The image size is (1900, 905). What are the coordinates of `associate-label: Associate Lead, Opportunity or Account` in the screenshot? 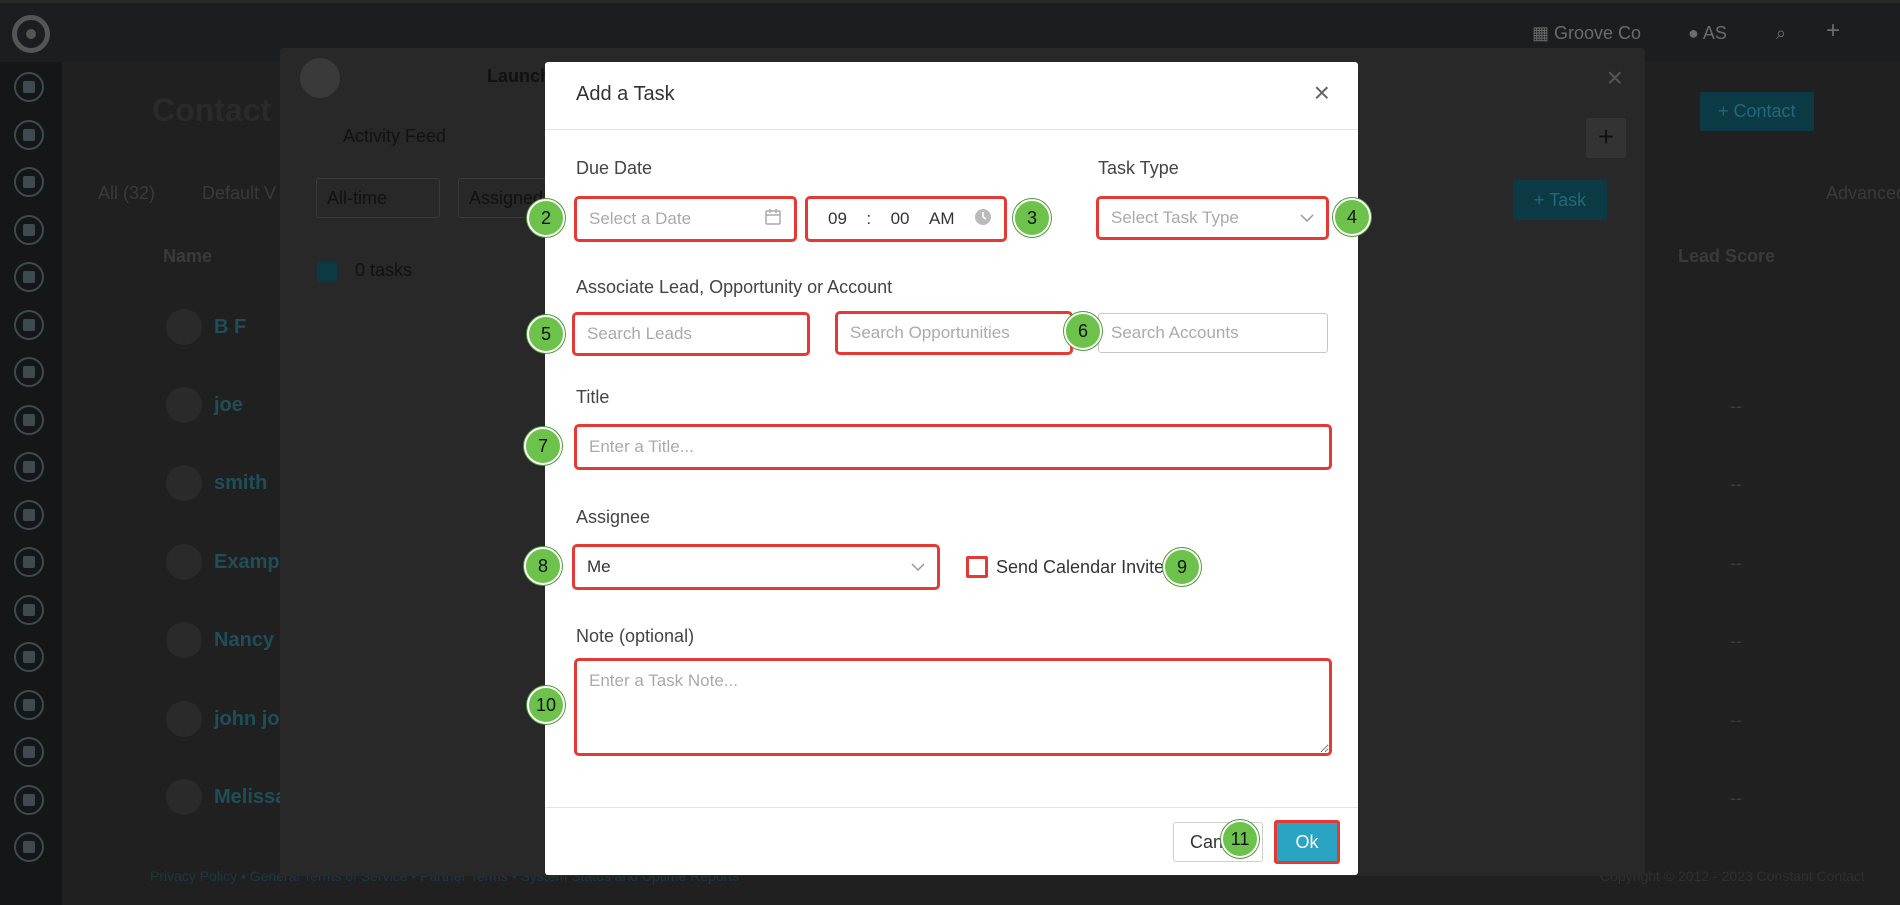 It's located at (734, 287).